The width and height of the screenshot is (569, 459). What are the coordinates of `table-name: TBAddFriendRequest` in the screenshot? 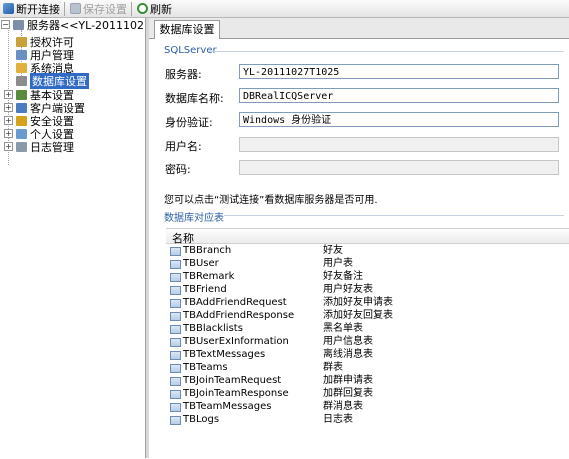 It's located at (235, 302).